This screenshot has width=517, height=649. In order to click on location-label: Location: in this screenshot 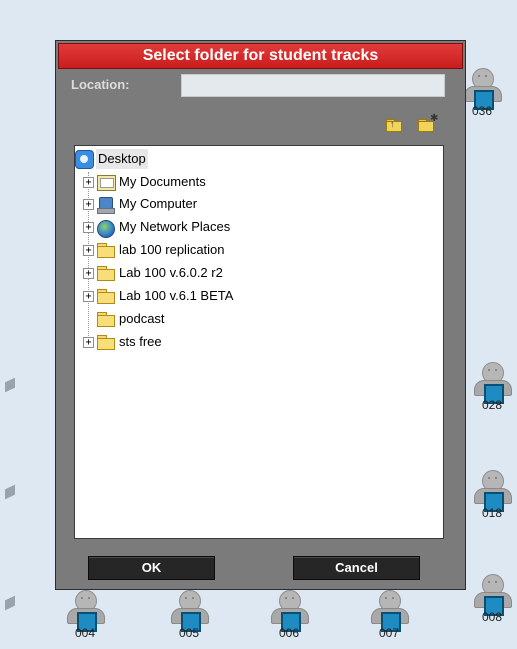, I will do `click(100, 84)`.